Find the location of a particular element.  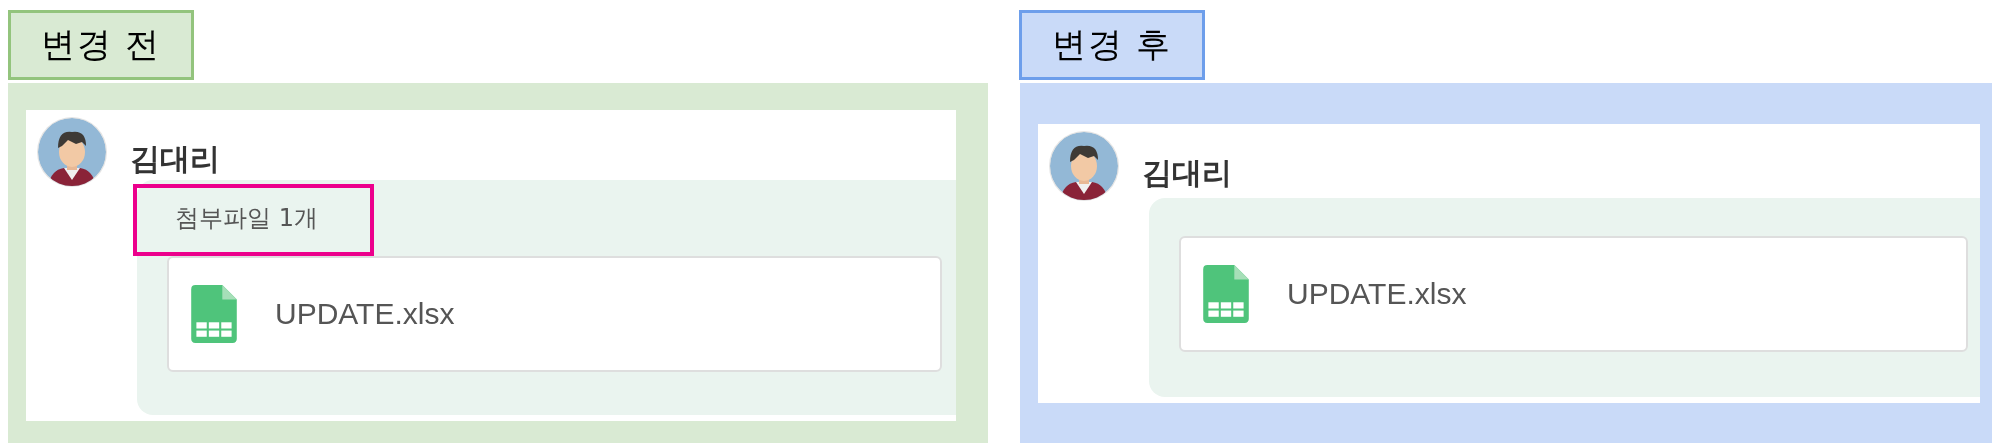

panel-label: 변경 후 is located at coordinates (1112, 45).